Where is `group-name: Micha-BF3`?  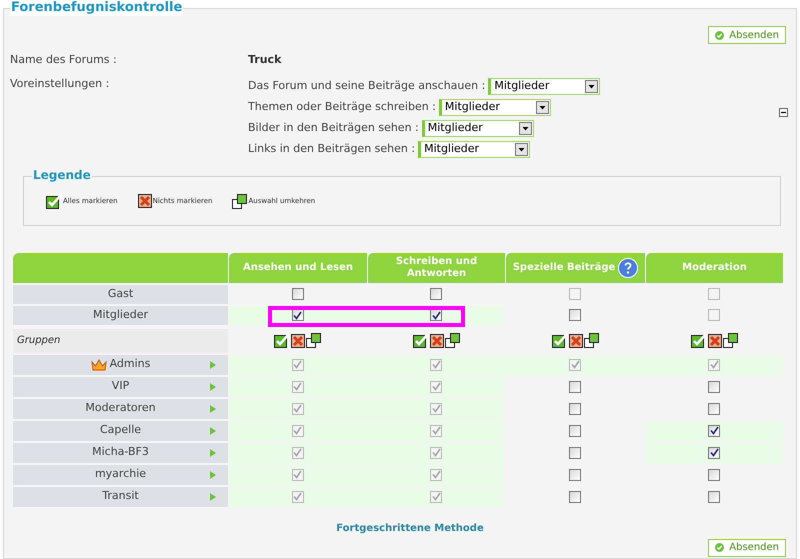
group-name: Micha-BF3 is located at coordinates (120, 452).